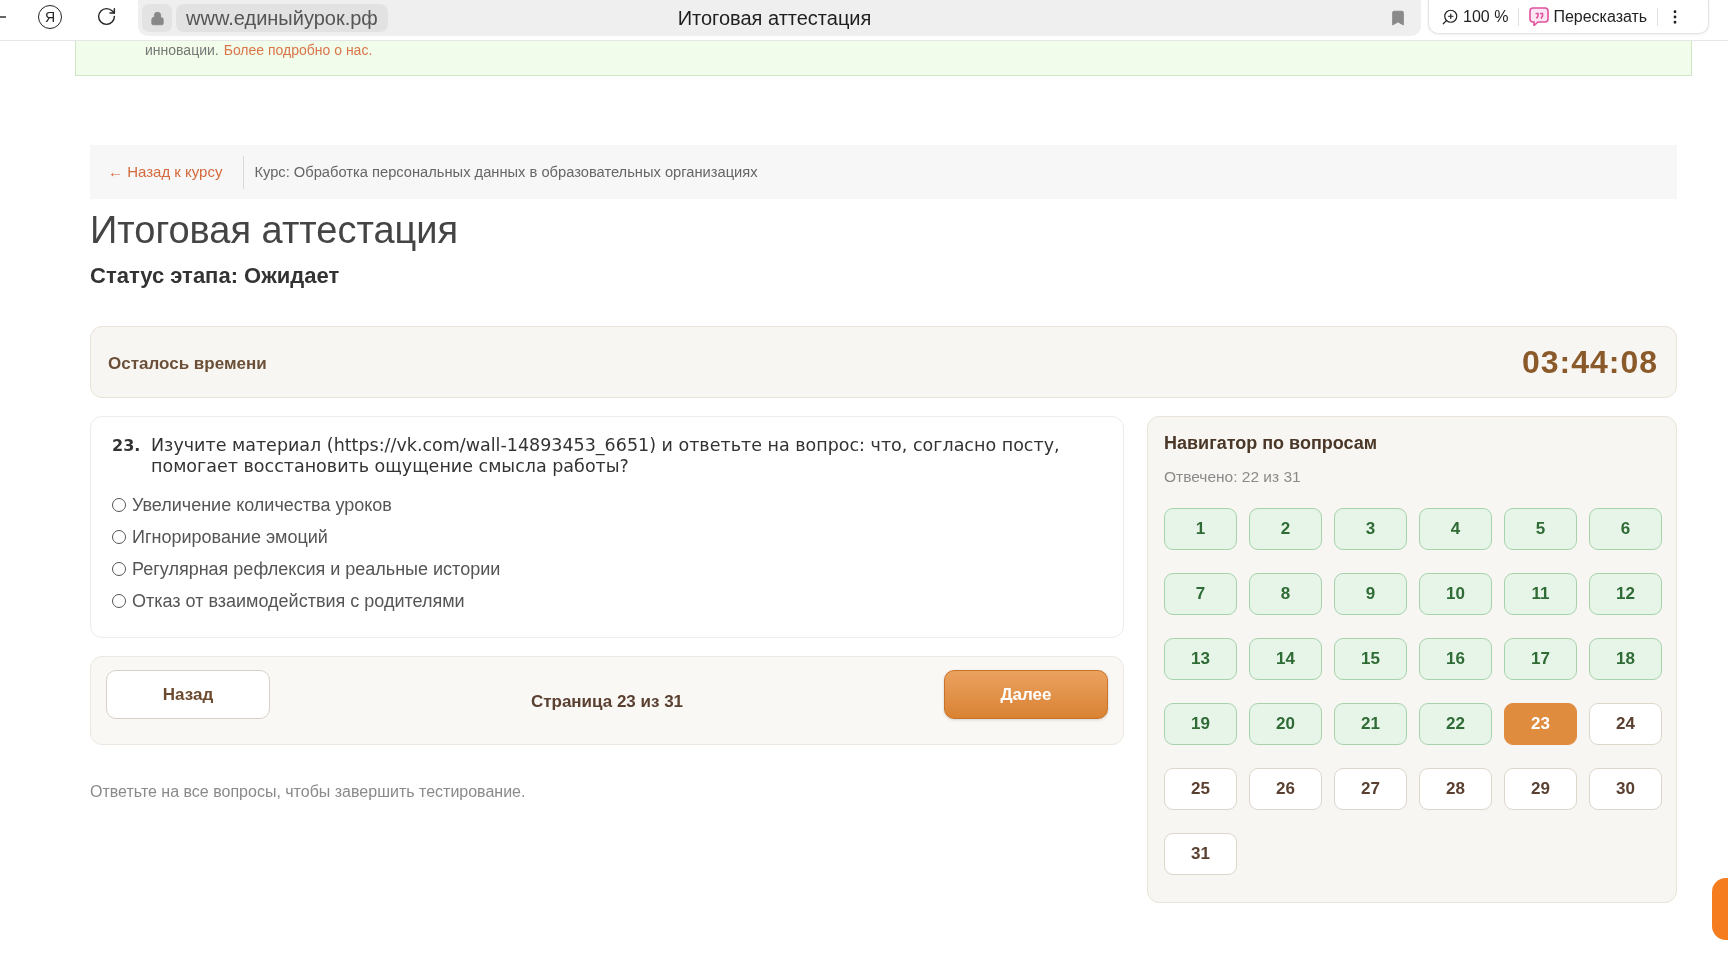 This screenshot has height=972, width=1728. Describe the element at coordinates (1625, 594) in the screenshot. I see `question-nav-button: 12` at that location.